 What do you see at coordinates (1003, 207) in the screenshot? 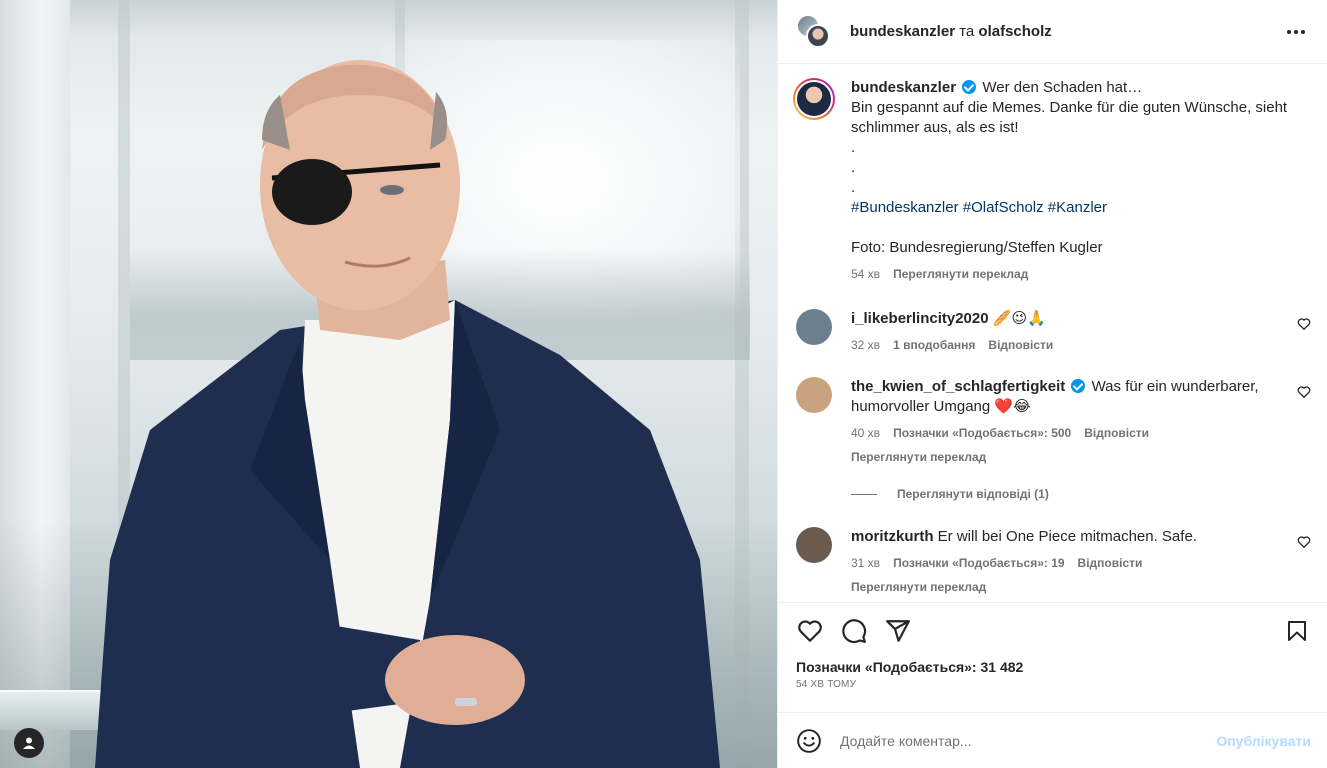
I see `hashtag-link: #OlafScholz` at bounding box center [1003, 207].